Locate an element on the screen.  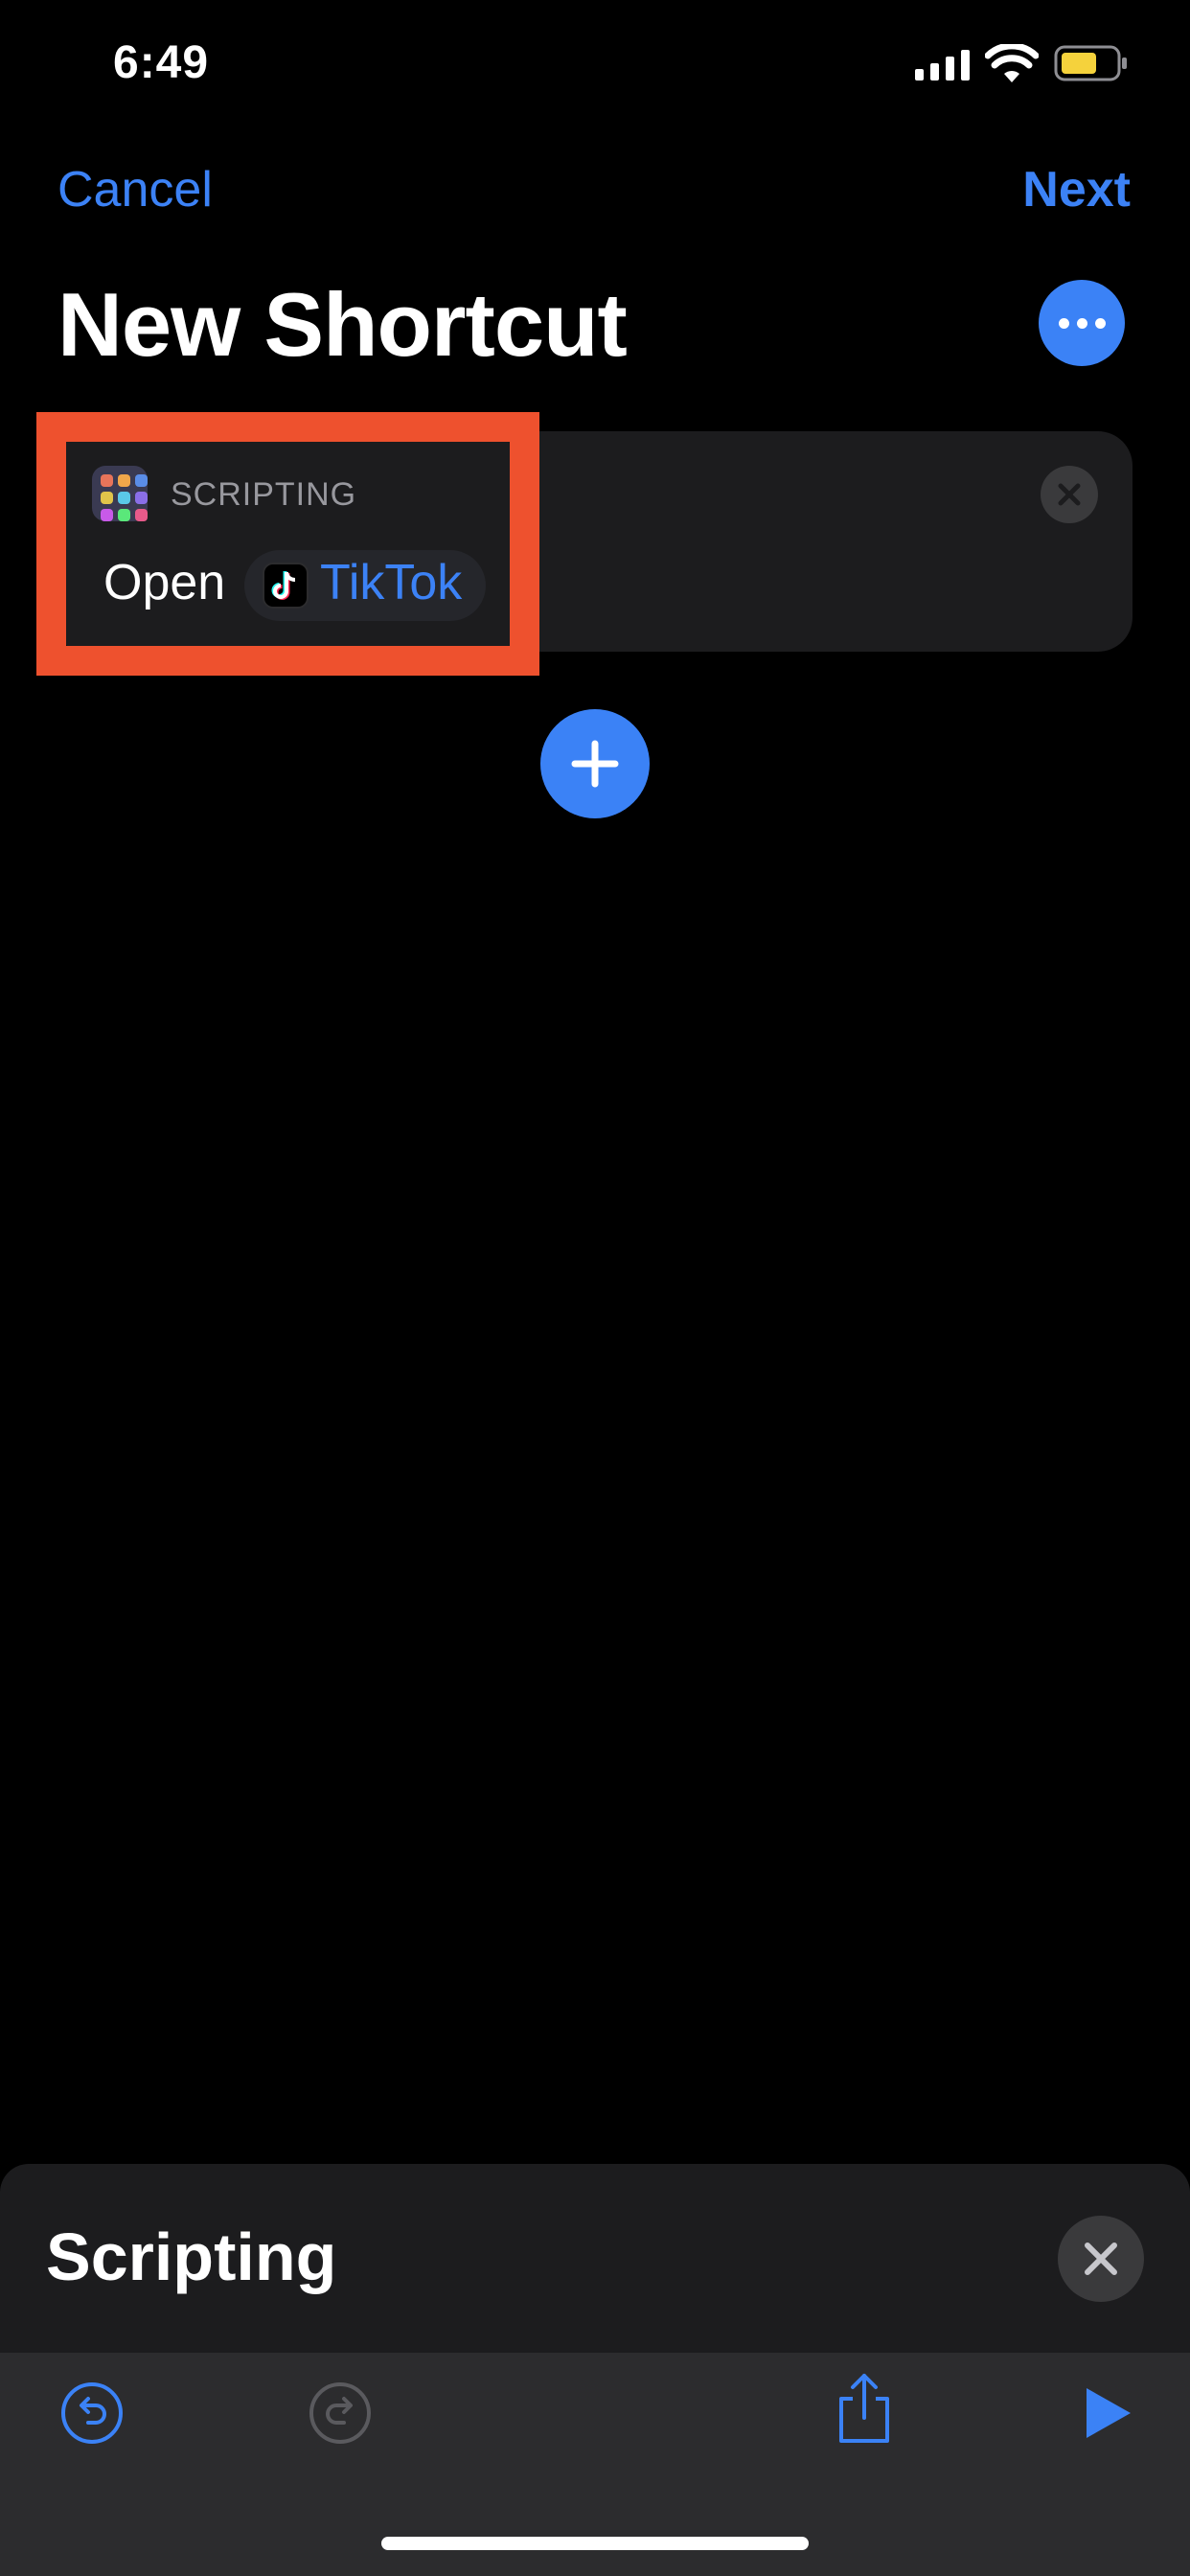
share-button is located at coordinates (865, 2408).